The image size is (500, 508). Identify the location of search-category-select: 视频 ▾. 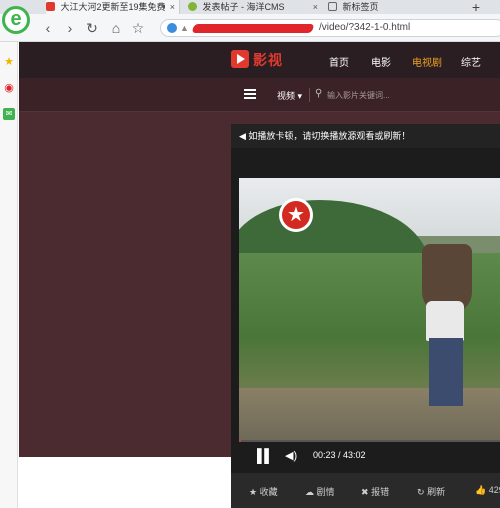
(289, 95).